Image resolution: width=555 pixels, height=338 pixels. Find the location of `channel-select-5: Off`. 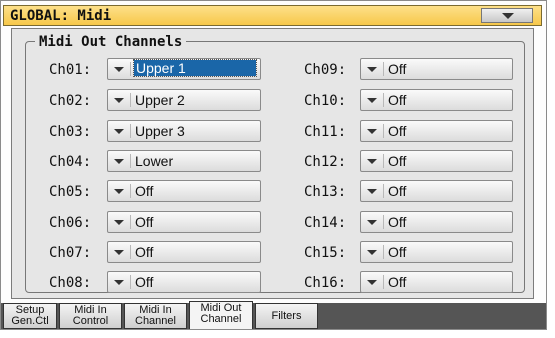

channel-select-5: Off is located at coordinates (184, 191).